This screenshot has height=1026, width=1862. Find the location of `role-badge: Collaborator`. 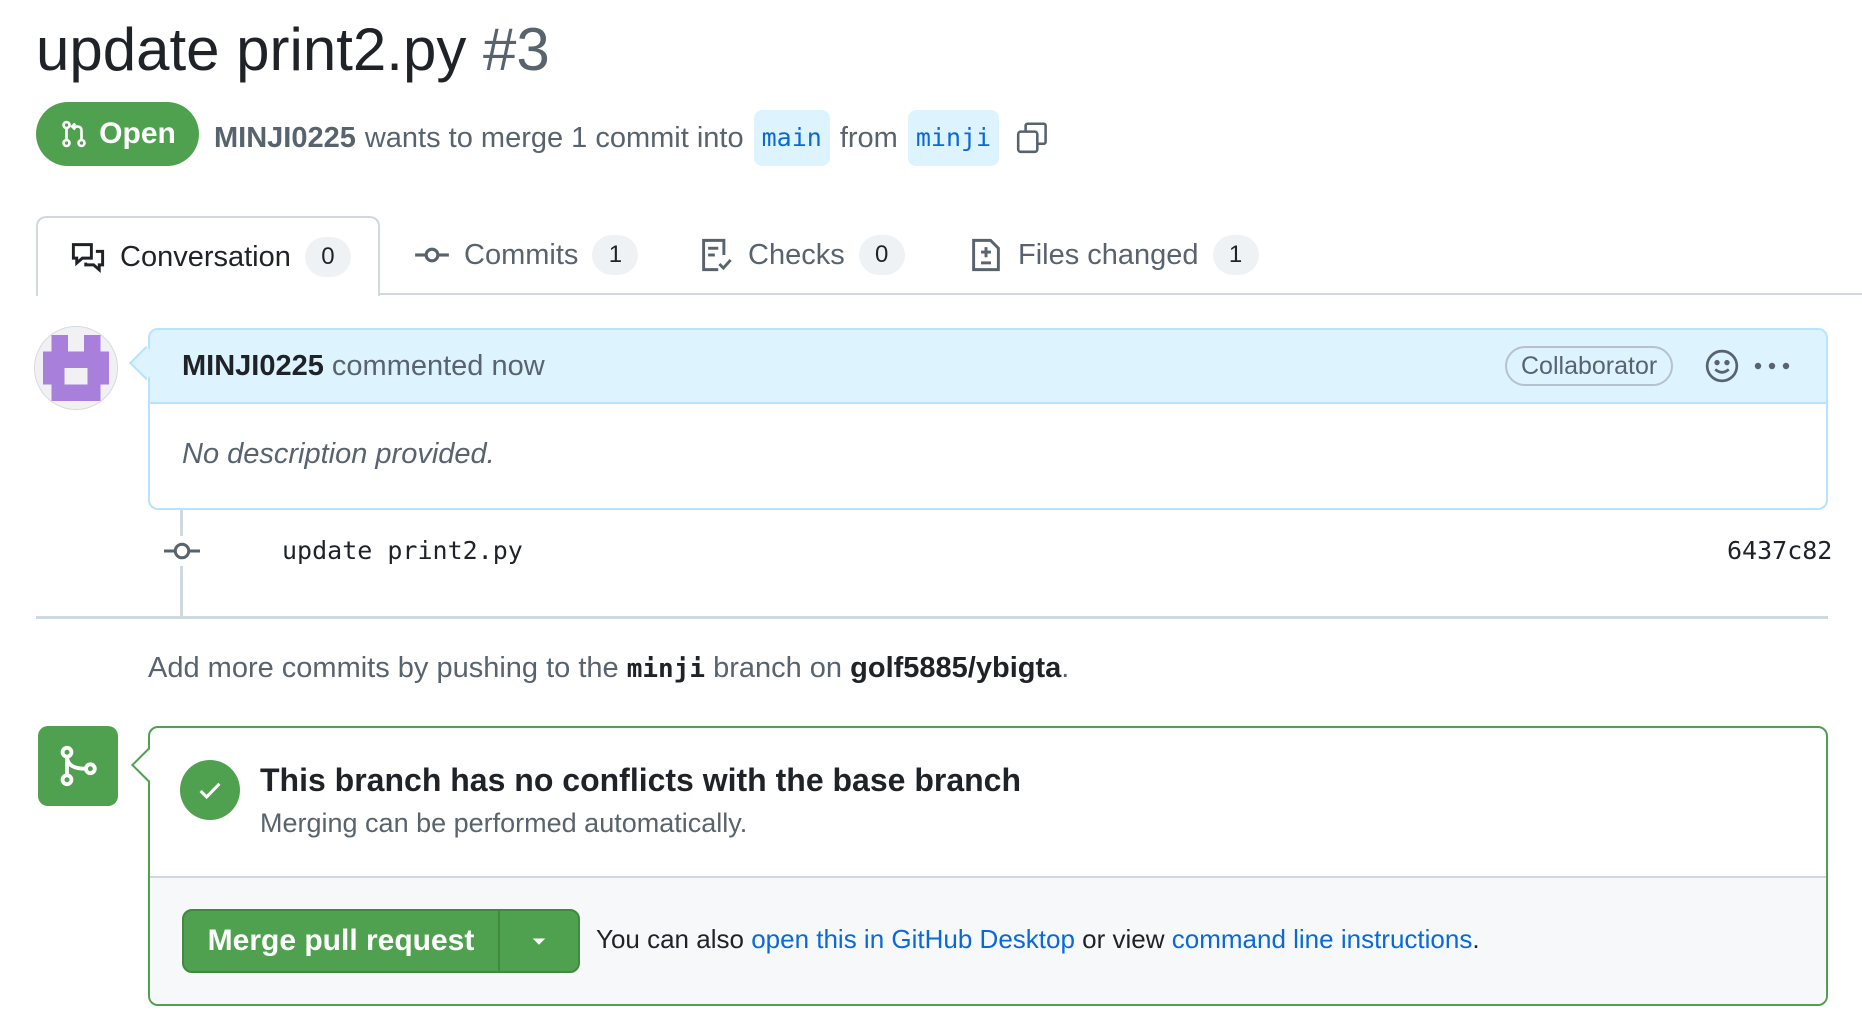

role-badge: Collaborator is located at coordinates (1589, 366).